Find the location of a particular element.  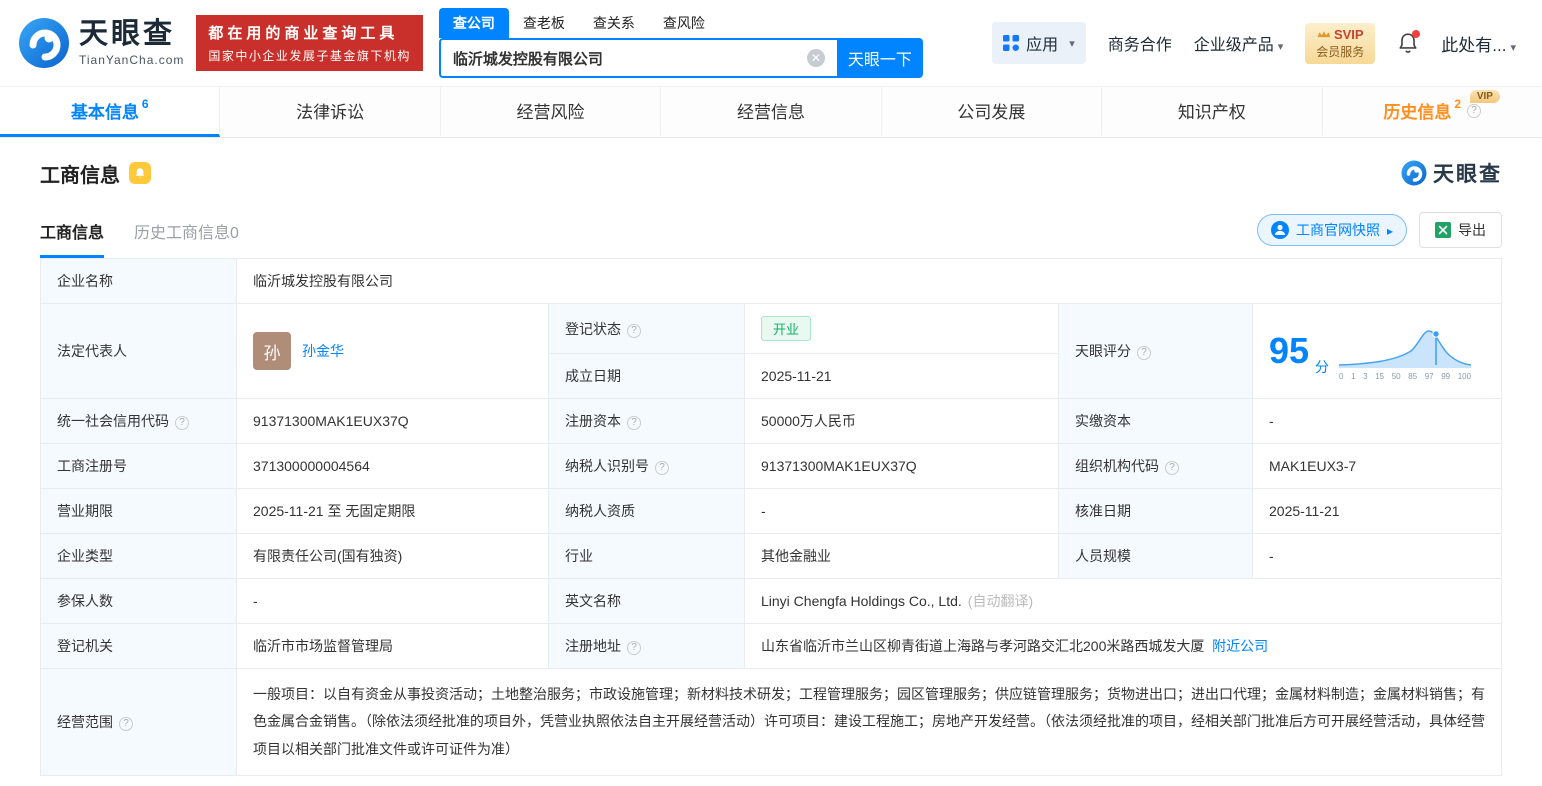

business-cooperation-link: 商务合作 is located at coordinates (1140, 43).